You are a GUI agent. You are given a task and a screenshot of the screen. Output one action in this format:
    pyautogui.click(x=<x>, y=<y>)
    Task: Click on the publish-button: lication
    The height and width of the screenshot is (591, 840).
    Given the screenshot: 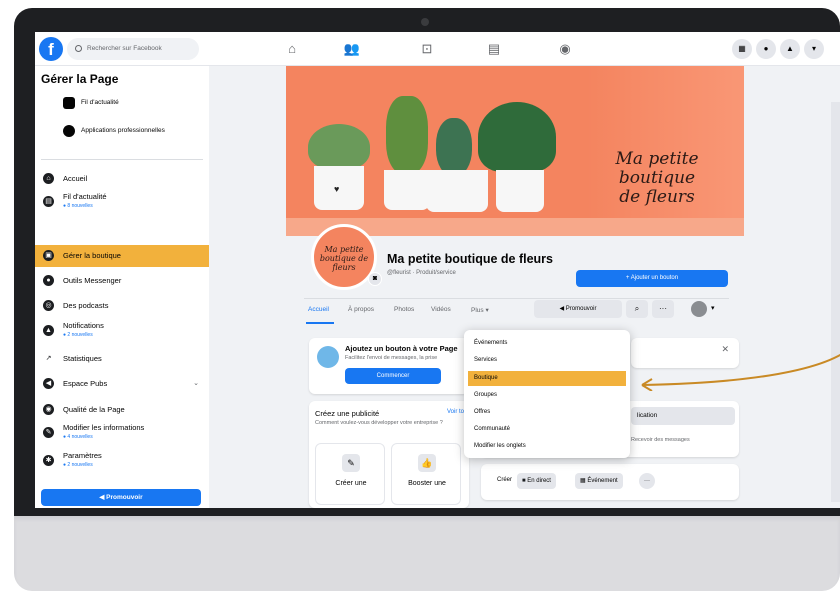 What is the action you would take?
    pyautogui.click(x=683, y=416)
    